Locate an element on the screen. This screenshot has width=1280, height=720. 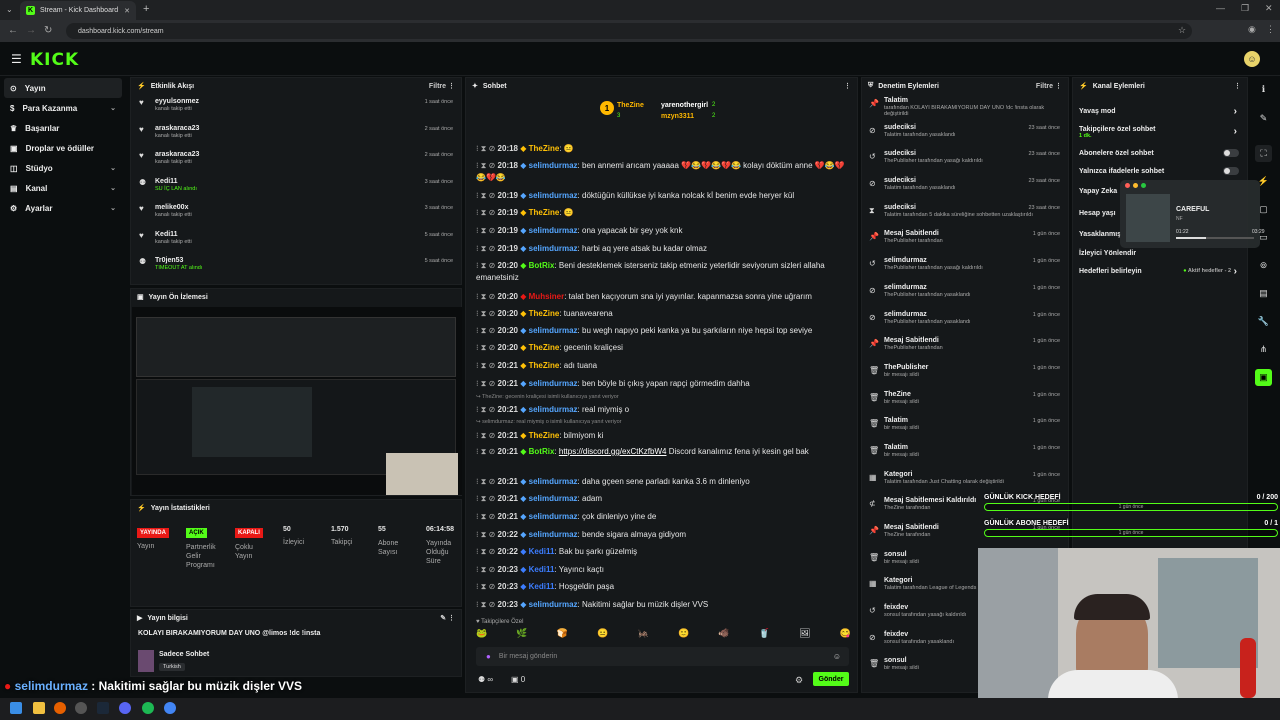
share-rail-icon: ⋔ is located at coordinates (1263, 349).